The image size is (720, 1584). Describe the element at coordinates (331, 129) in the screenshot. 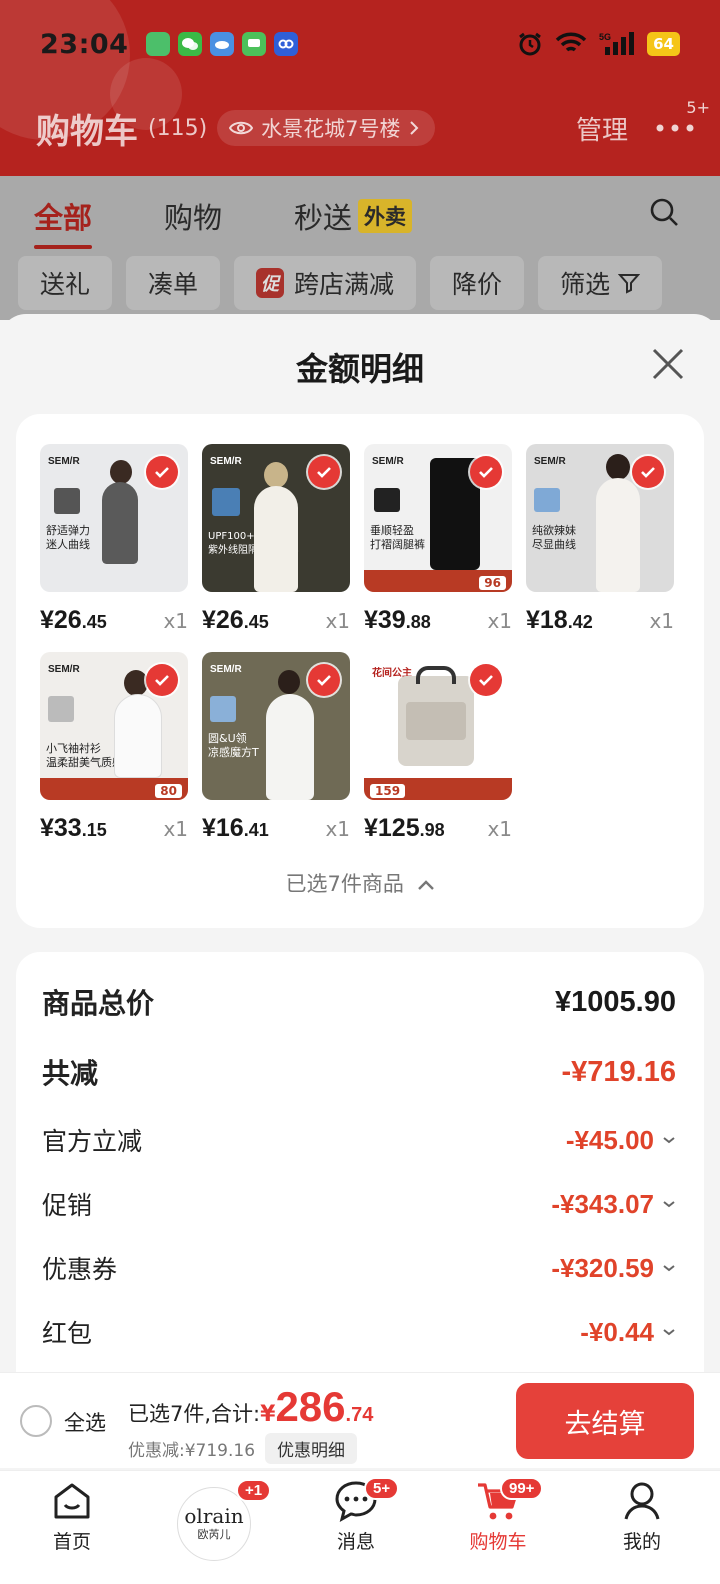

I see `address-text: 水景花城7号楼` at that location.